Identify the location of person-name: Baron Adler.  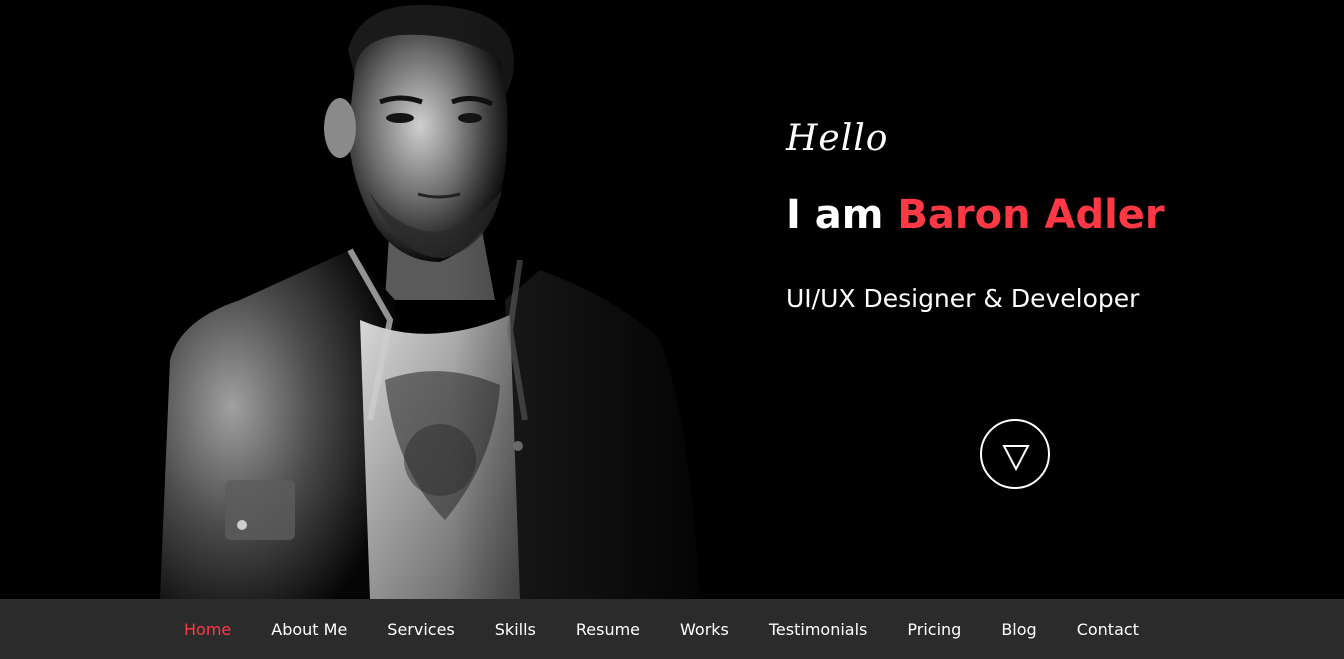
(1031, 215).